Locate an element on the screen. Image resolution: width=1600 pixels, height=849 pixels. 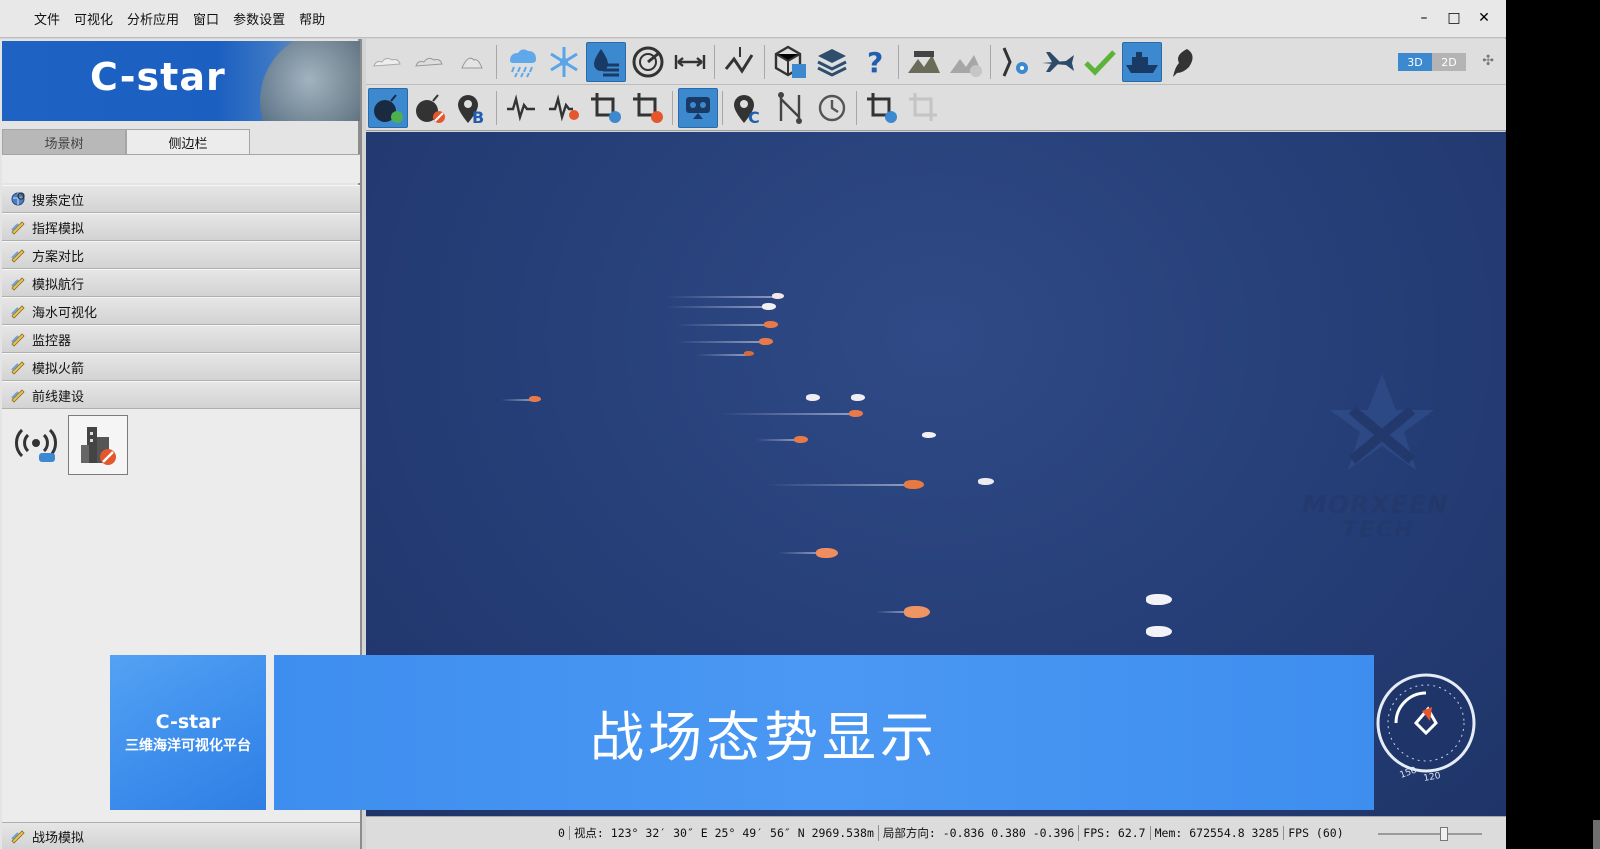
measure-distance-button is located at coordinates (690, 62).